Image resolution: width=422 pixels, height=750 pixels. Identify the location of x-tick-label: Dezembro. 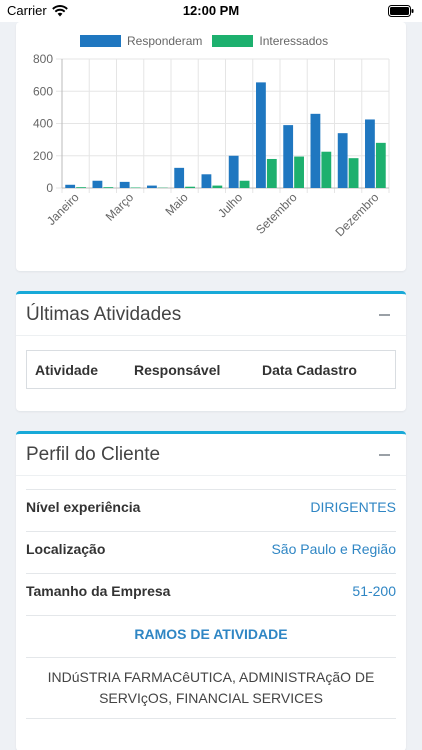
(356, 214).